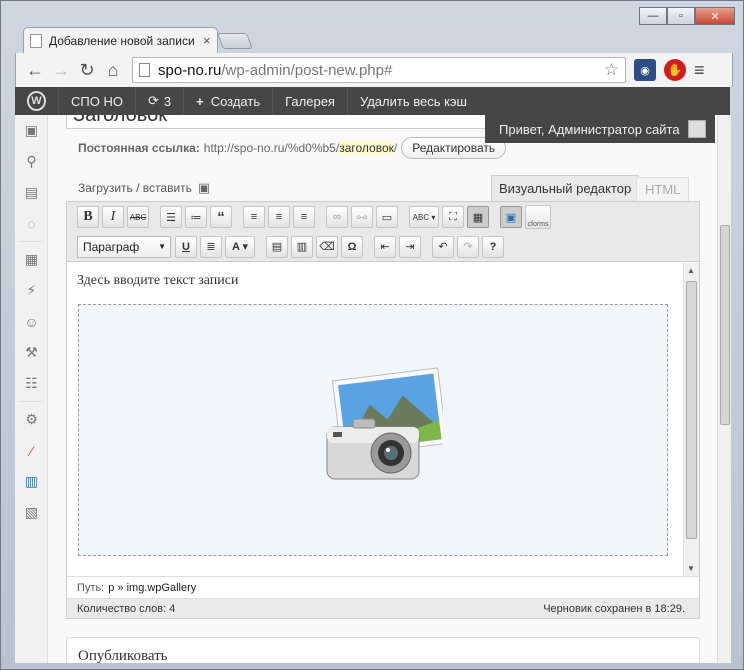 This screenshot has height=670, width=744. What do you see at coordinates (162, 246) in the screenshot?
I see `chevron-down-icon: ▼` at bounding box center [162, 246].